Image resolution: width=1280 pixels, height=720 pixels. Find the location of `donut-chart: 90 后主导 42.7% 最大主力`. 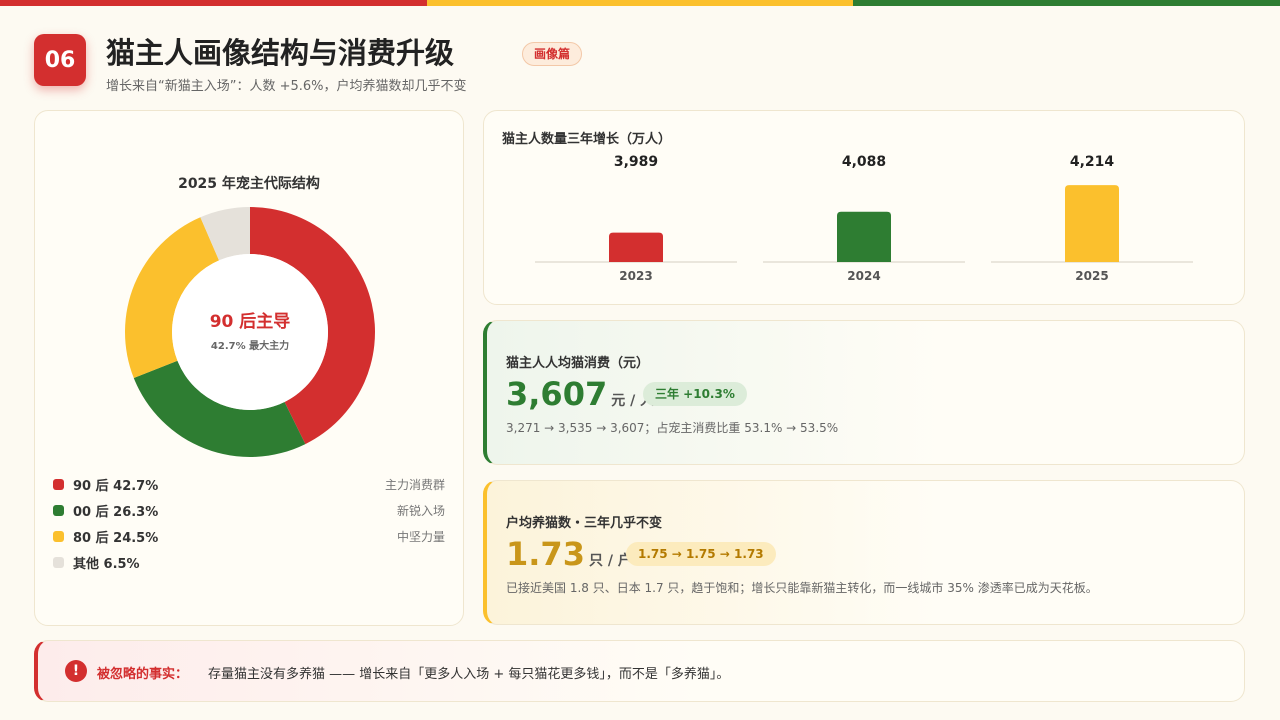

donut-chart: 90 后主导 42.7% 最大主力 is located at coordinates (249, 332).